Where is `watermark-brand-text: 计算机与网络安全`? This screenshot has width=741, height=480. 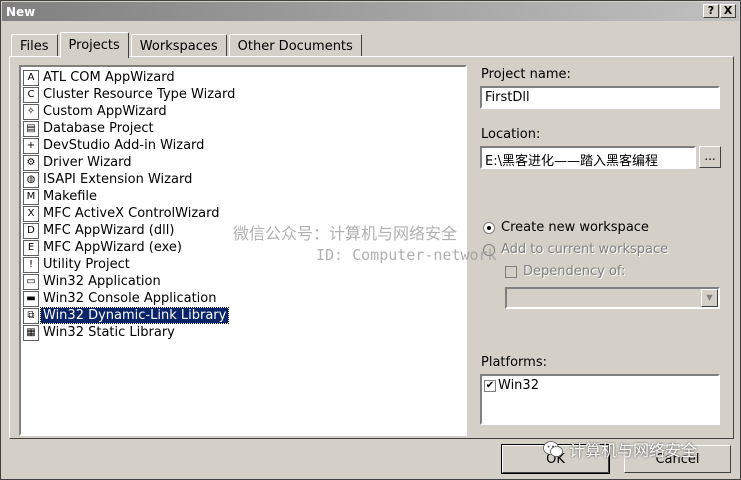 watermark-brand-text: 计算机与网络安全 is located at coordinates (633, 450).